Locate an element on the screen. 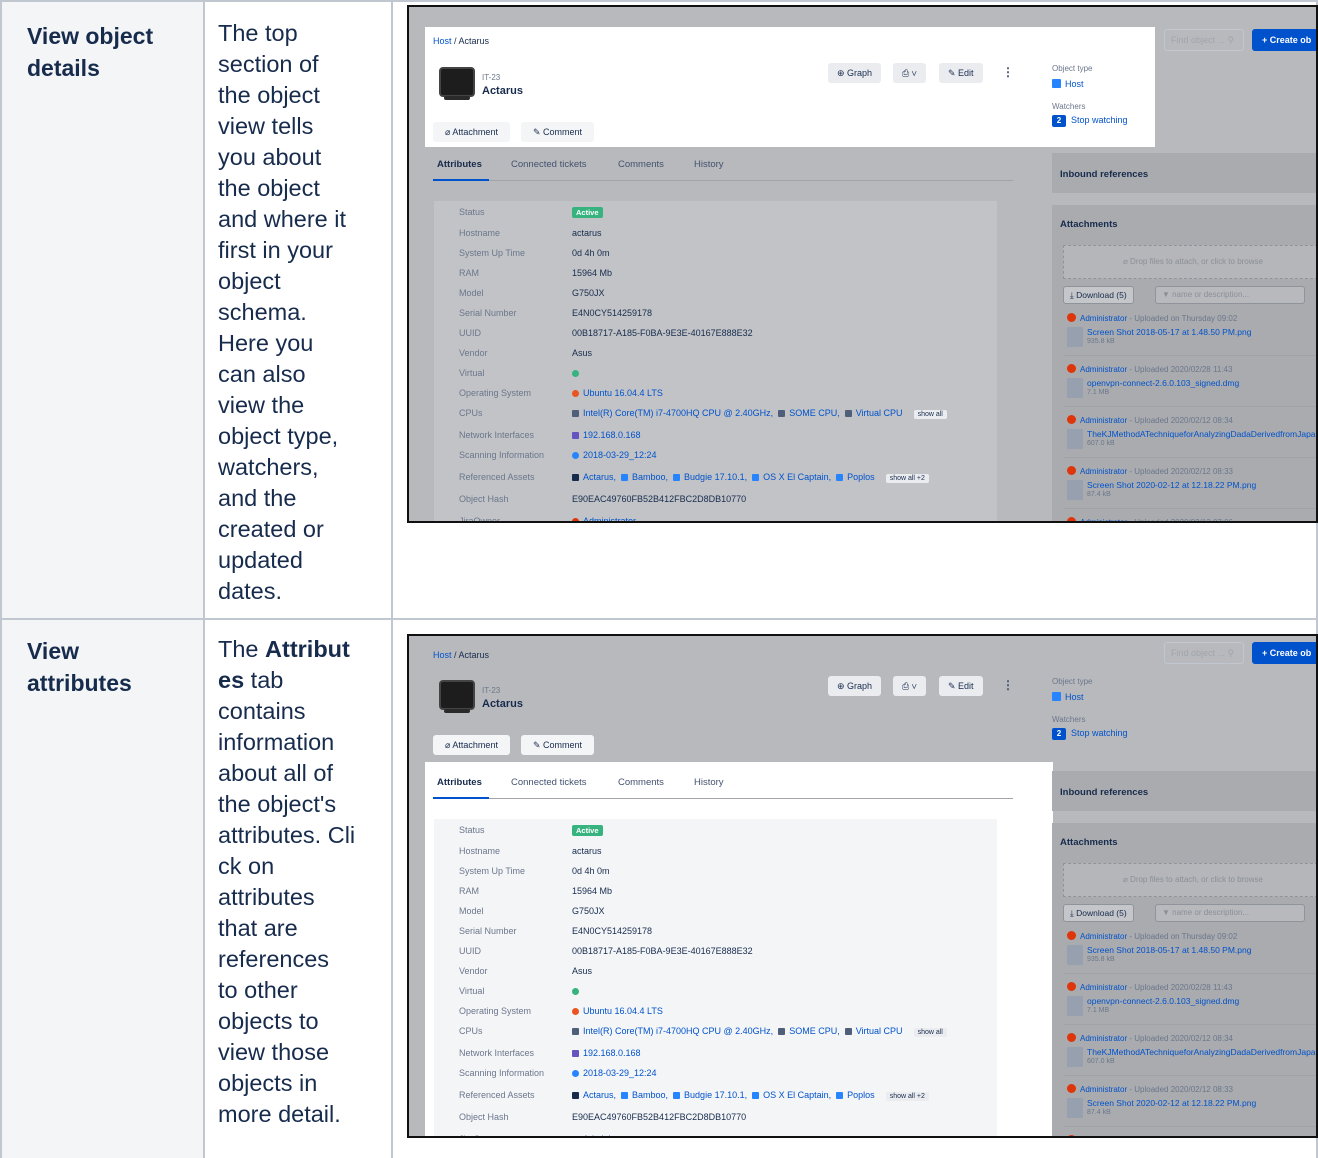  desc-line: schema. is located at coordinates (262, 312).